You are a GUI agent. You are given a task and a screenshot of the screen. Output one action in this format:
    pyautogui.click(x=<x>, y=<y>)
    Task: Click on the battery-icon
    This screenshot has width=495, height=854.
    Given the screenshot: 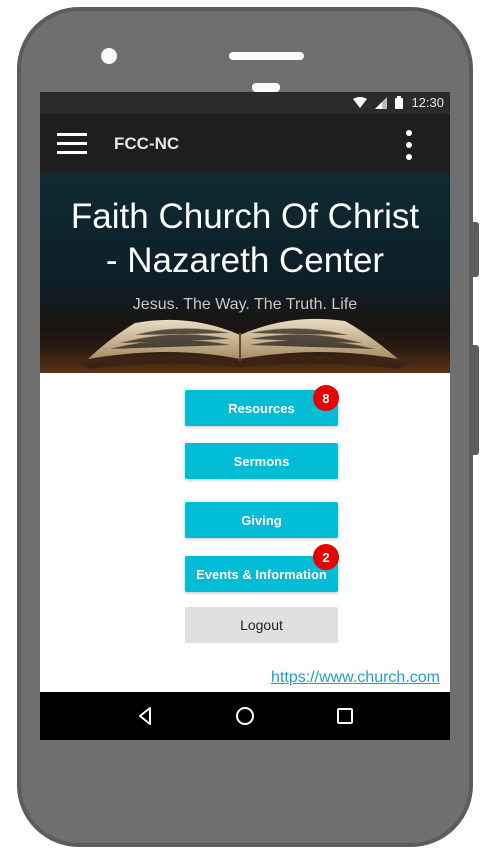 What is the action you would take?
    pyautogui.click(x=399, y=102)
    